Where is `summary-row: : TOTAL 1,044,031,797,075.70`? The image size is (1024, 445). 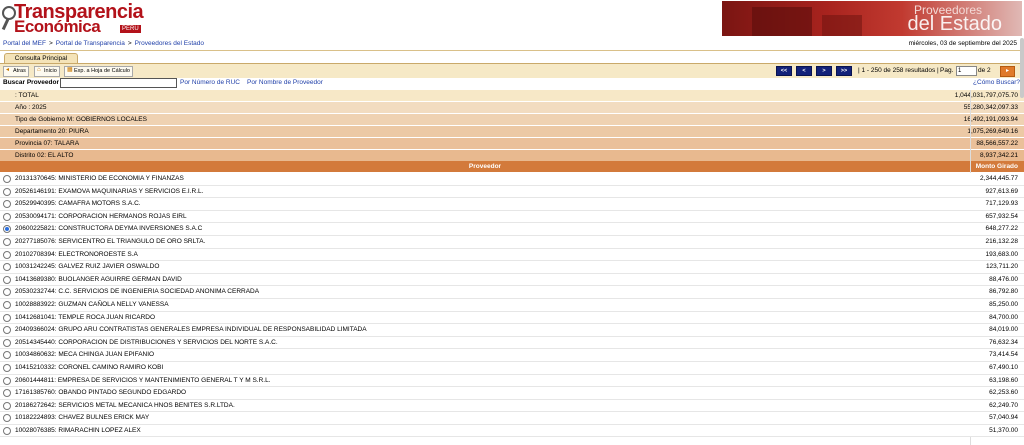
summary-row: : TOTAL 1,044,031,797,075.70 is located at coordinates (512, 96).